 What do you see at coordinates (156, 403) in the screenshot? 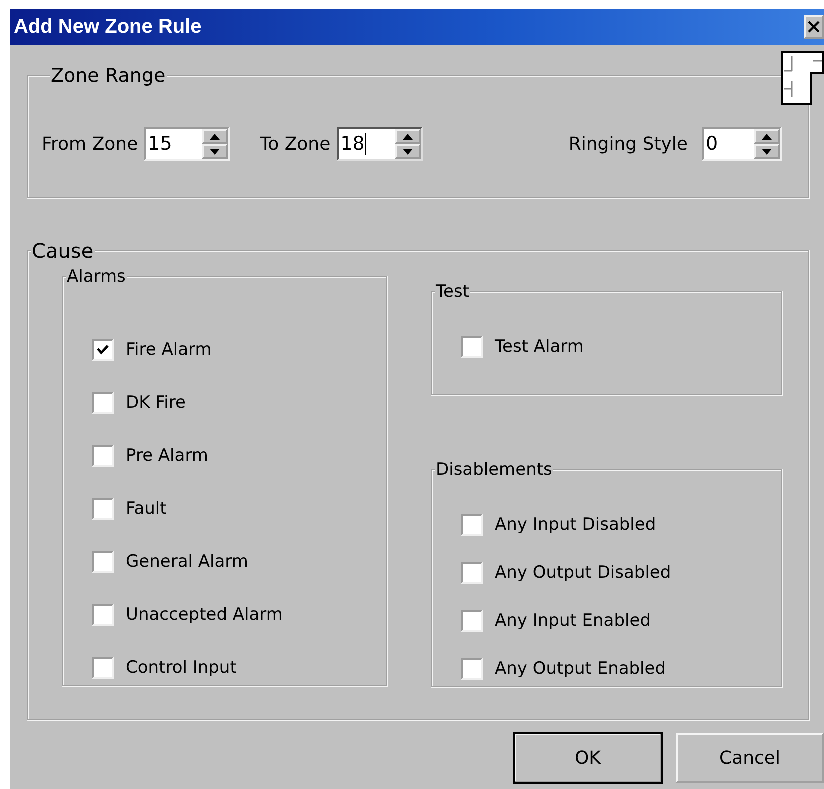
I see `checkbox-label: DK Fire` at bounding box center [156, 403].